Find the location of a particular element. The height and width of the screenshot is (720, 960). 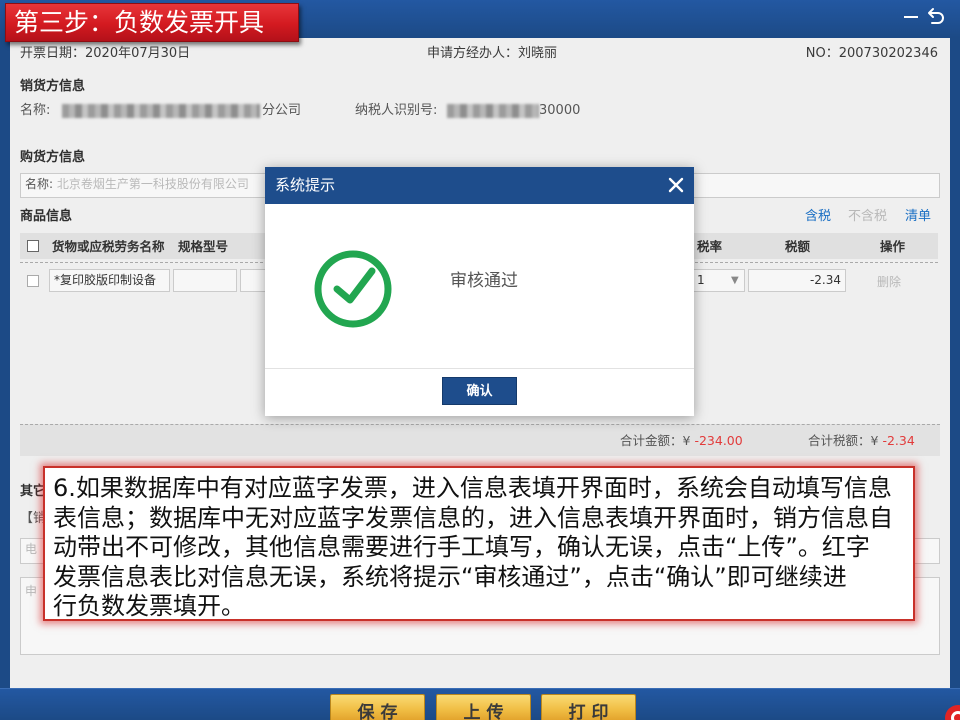

redacted-seller-taxid is located at coordinates (493, 111).